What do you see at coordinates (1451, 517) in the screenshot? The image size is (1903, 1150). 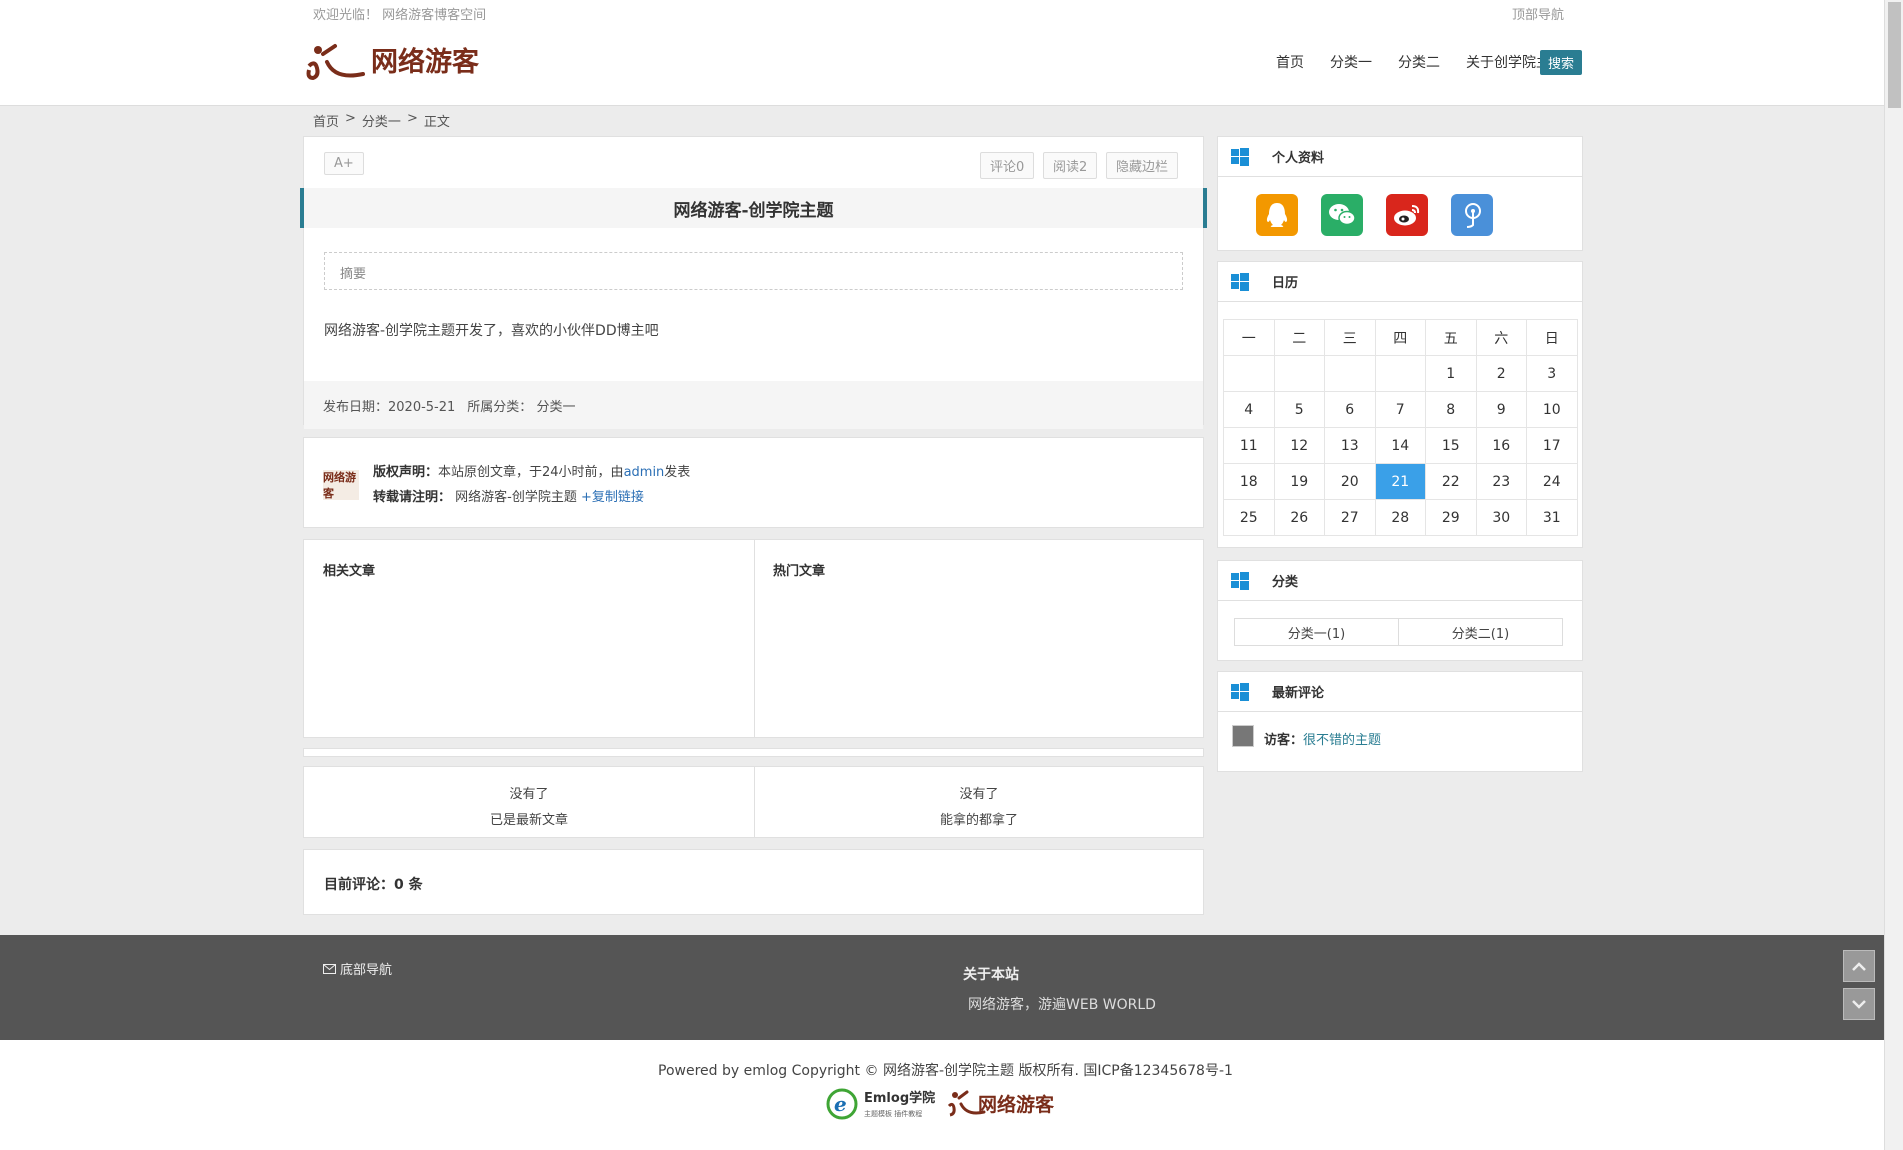 I see `calendar-day: 29` at bounding box center [1451, 517].